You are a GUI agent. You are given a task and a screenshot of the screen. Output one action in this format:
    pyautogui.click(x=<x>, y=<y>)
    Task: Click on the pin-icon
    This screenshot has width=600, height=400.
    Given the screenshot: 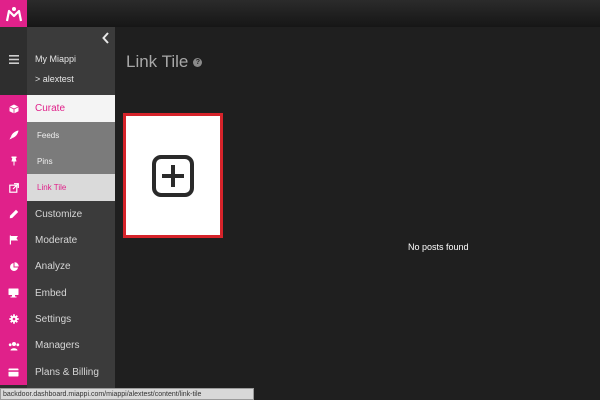 What is the action you would take?
    pyautogui.click(x=13, y=161)
    